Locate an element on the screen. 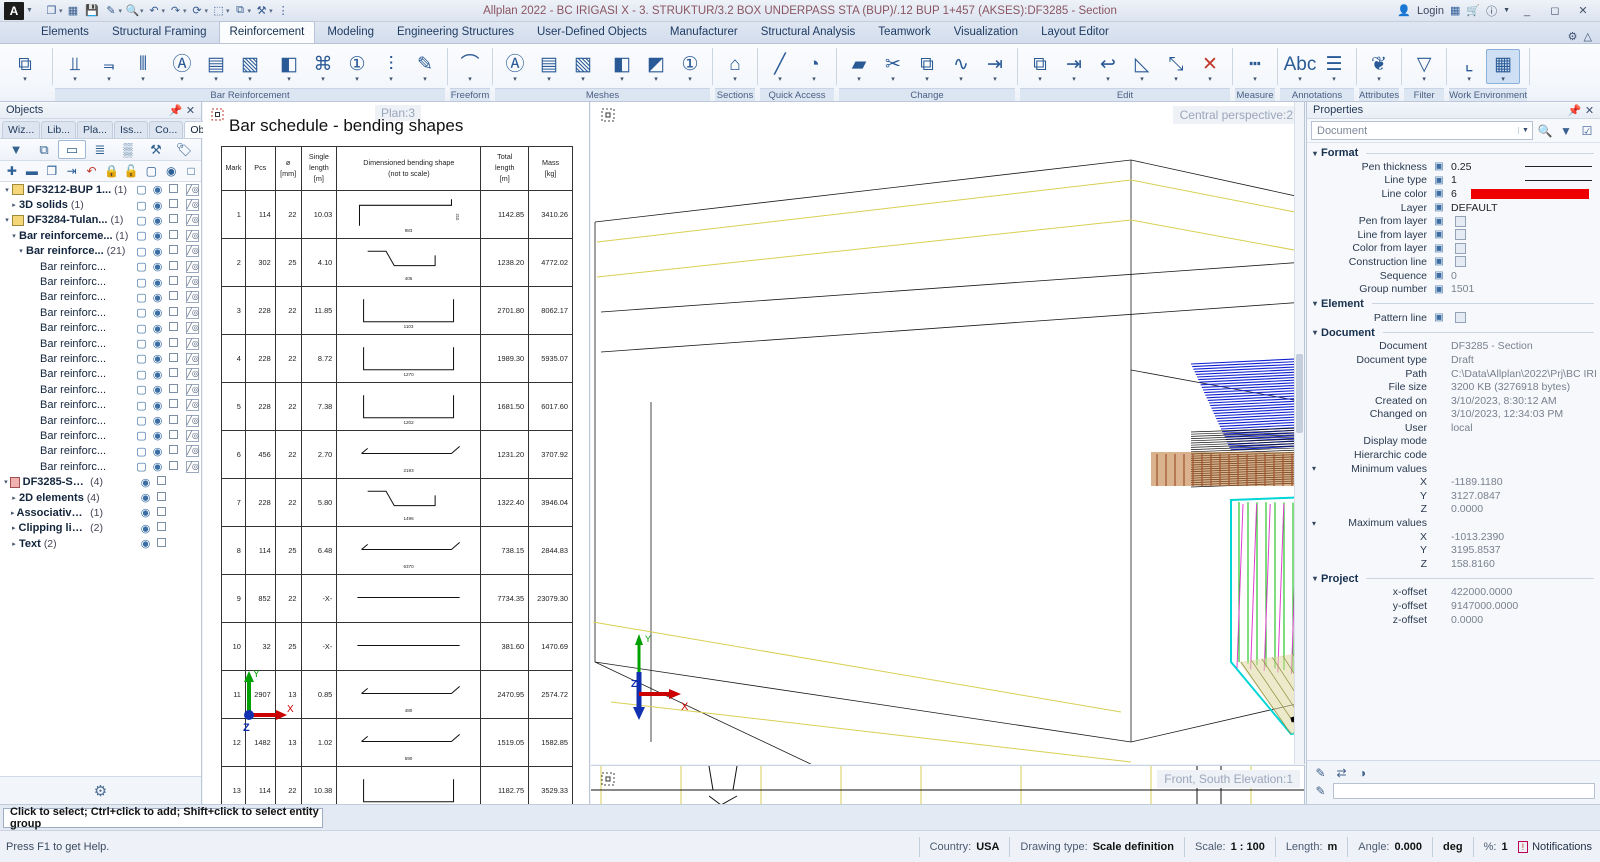 This screenshot has width=1600, height=862. ribbon-button-bar-reinforcement-3: ⦀ ▾ is located at coordinates (143, 66).